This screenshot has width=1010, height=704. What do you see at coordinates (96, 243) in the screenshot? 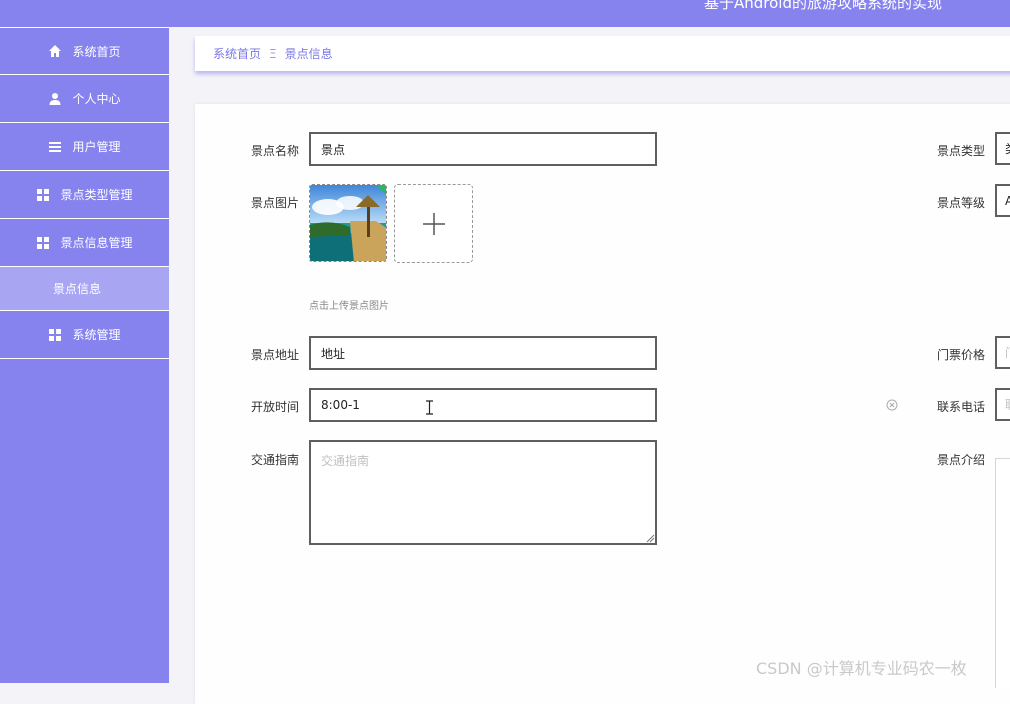
I see `sidebar-item-label: 景点信息管理` at bounding box center [96, 243].